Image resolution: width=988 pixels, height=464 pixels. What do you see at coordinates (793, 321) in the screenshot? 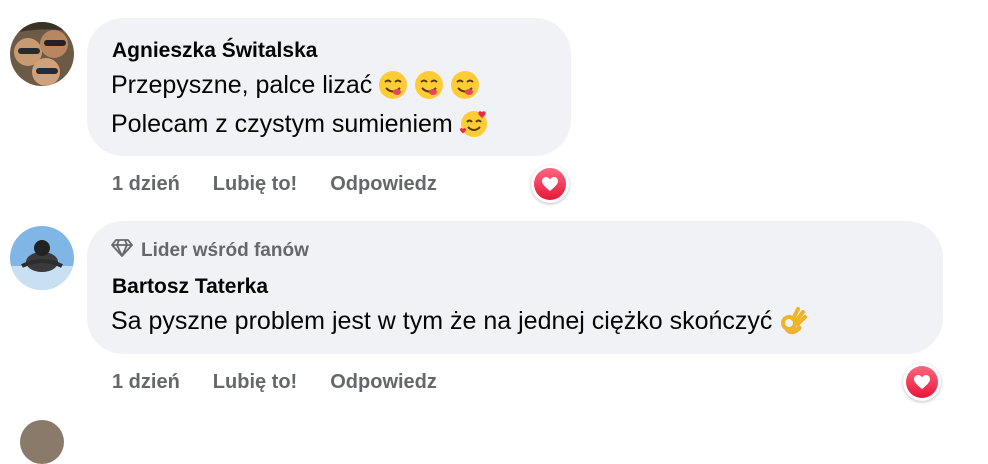
I see `ok-hand-icon` at bounding box center [793, 321].